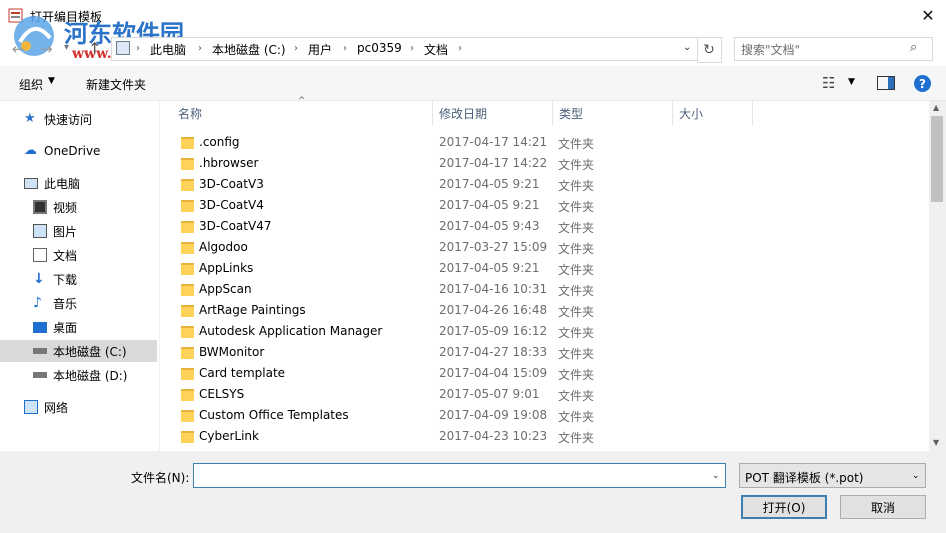 This screenshot has height=533, width=946. What do you see at coordinates (93, 231) in the screenshot?
I see `nav-item-pictures: 图片` at bounding box center [93, 231].